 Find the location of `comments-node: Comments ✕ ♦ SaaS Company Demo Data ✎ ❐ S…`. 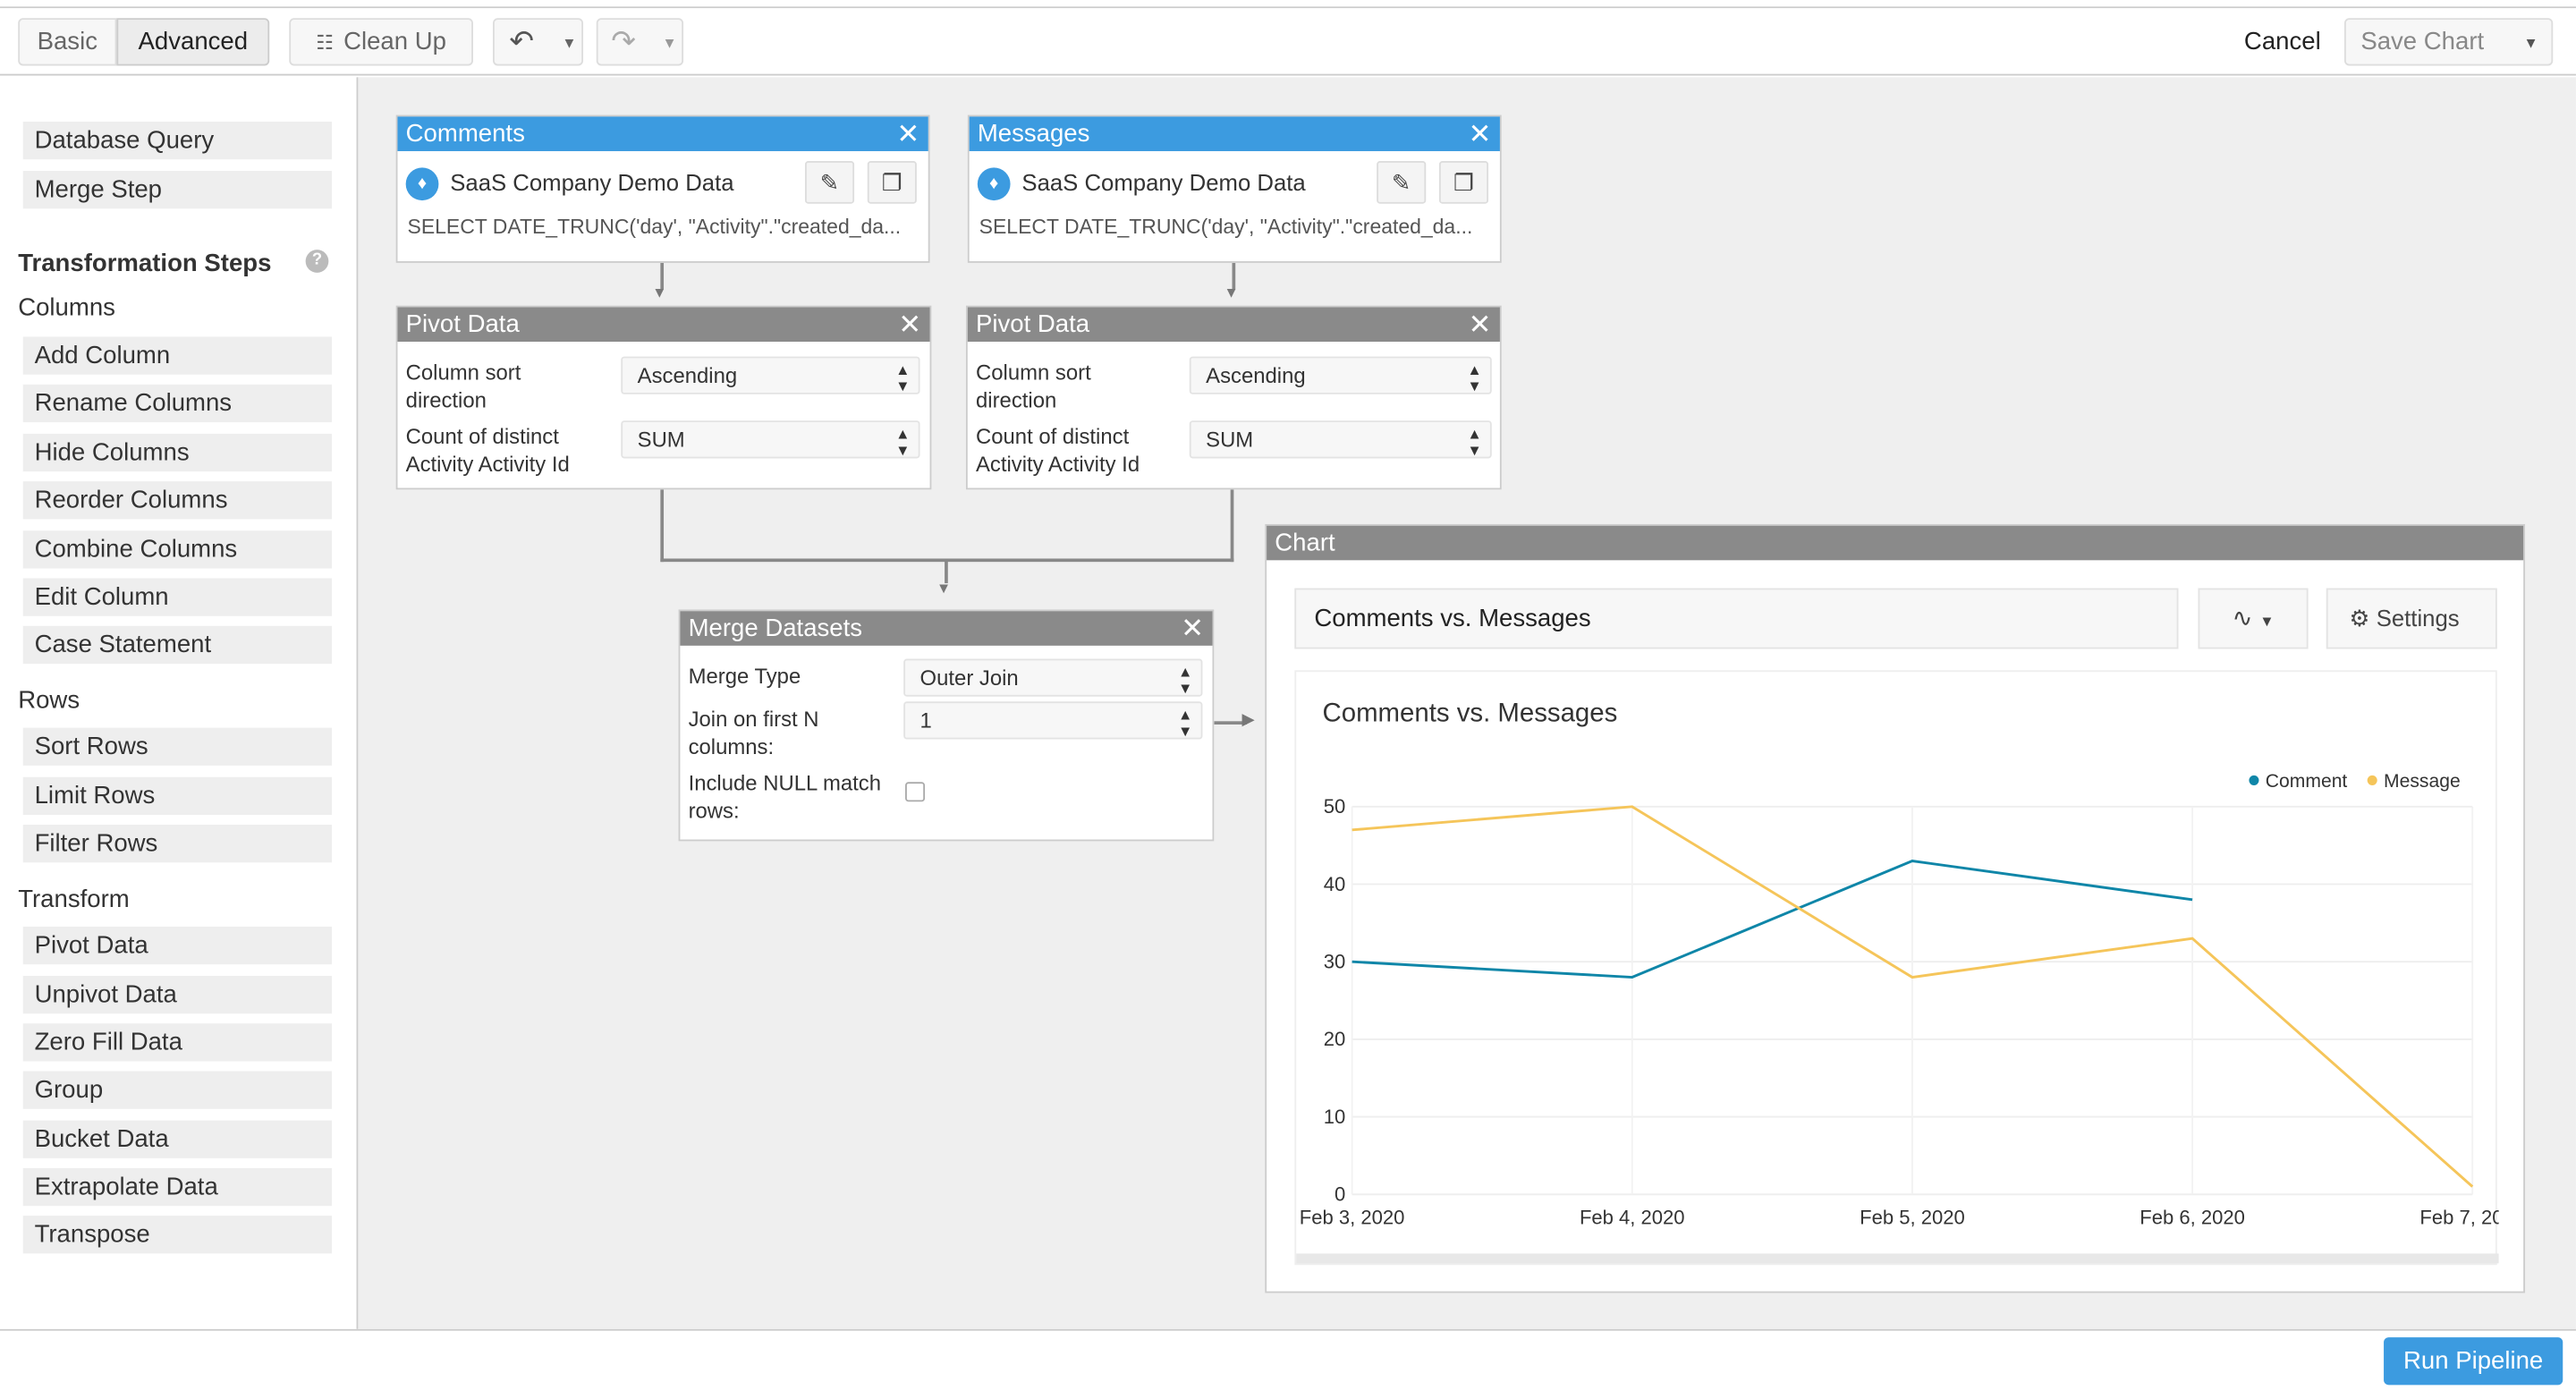

comments-node: Comments ✕ ♦ SaaS Company Demo Data ✎ ❐ S… is located at coordinates (662, 188).